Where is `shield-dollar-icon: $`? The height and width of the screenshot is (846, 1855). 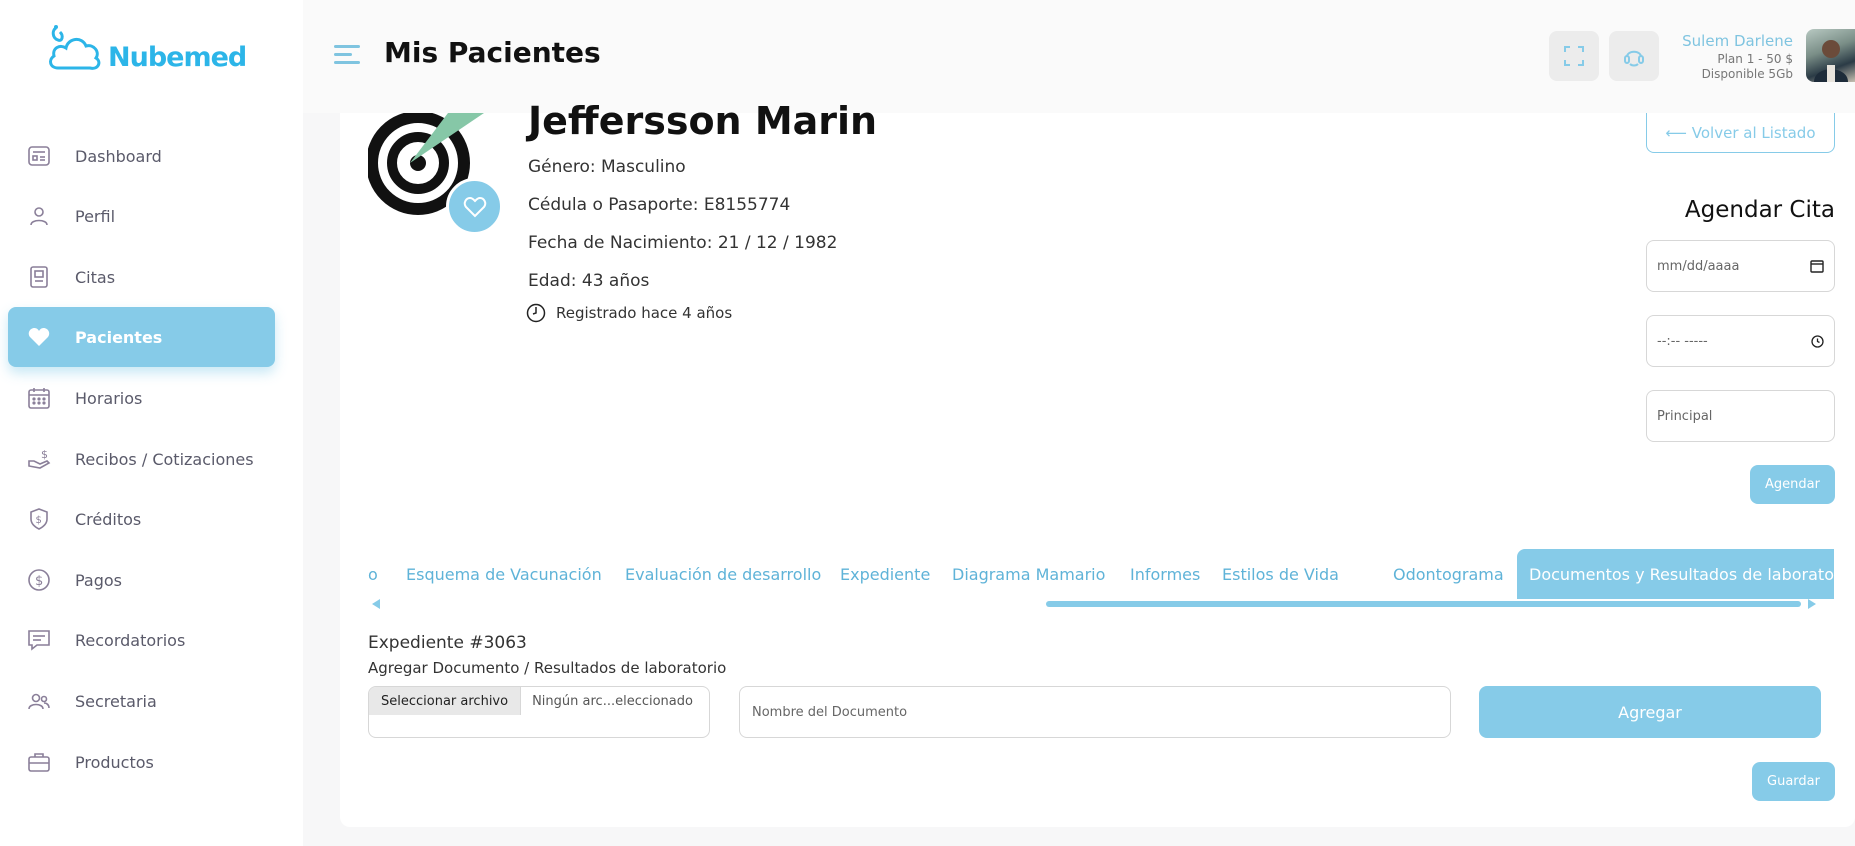 shield-dollar-icon: $ is located at coordinates (39, 519).